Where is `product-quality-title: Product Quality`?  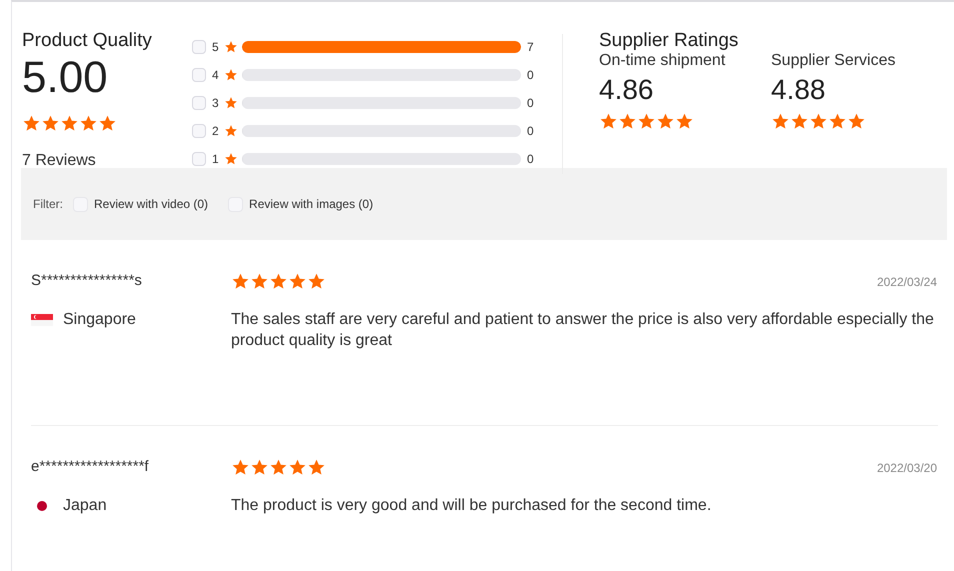 product-quality-title: Product Quality is located at coordinates (87, 41).